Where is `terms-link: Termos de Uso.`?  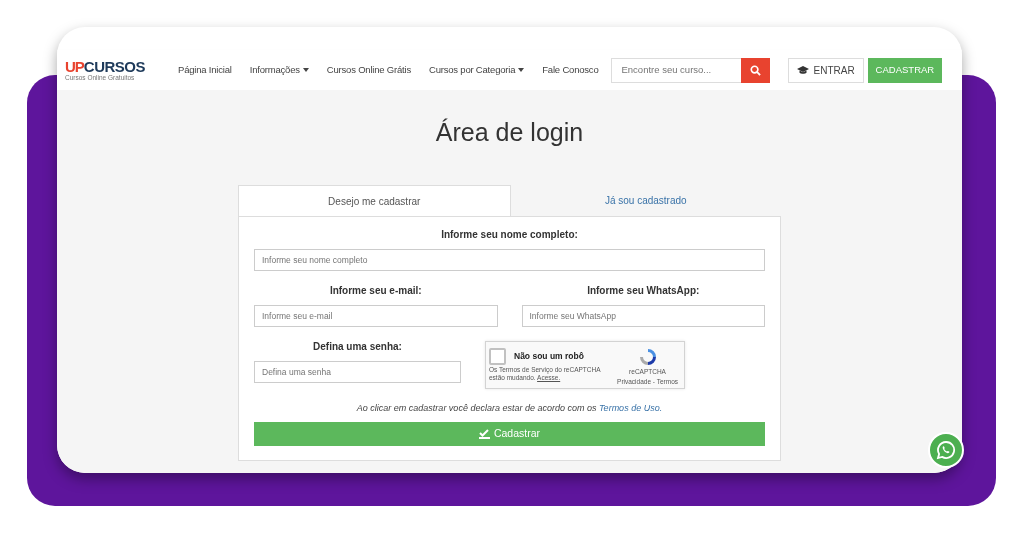 terms-link: Termos de Uso. is located at coordinates (630, 408).